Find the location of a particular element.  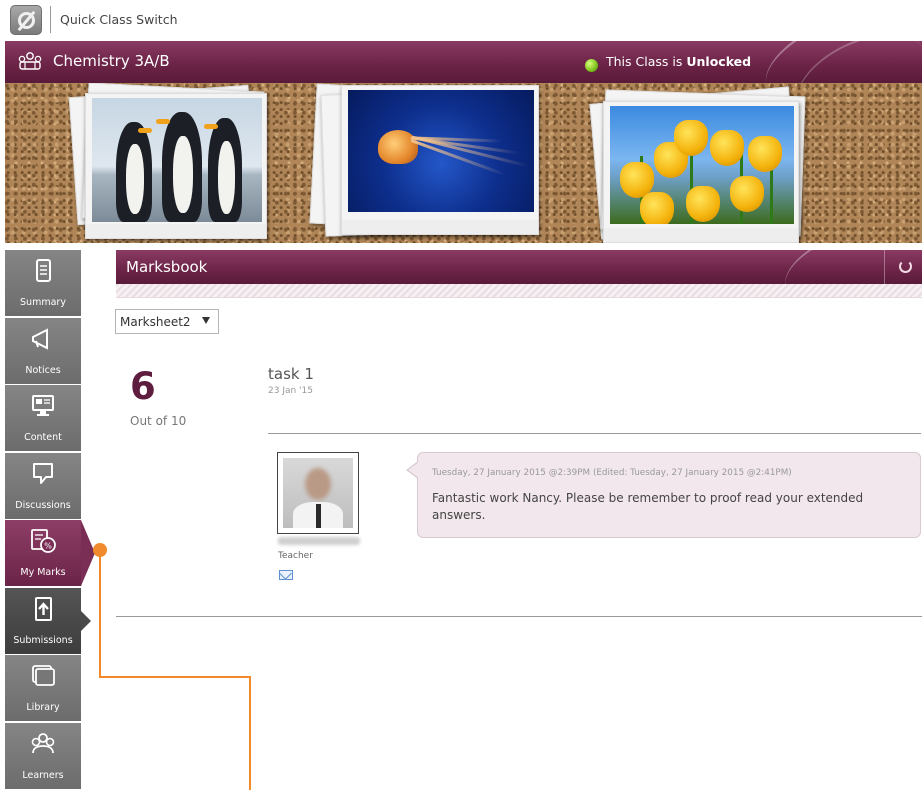

quick-class-switch-link: Quick Class Switch is located at coordinates (119, 19).